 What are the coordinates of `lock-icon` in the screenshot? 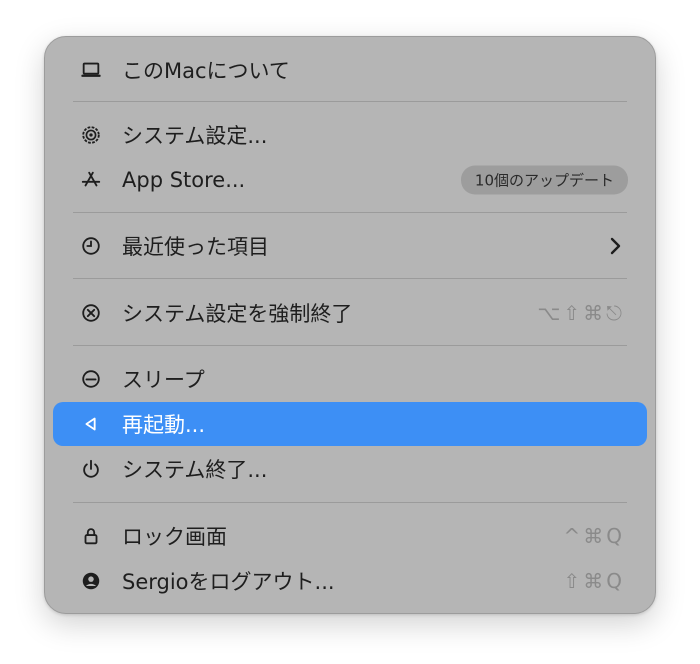 It's located at (91, 536).